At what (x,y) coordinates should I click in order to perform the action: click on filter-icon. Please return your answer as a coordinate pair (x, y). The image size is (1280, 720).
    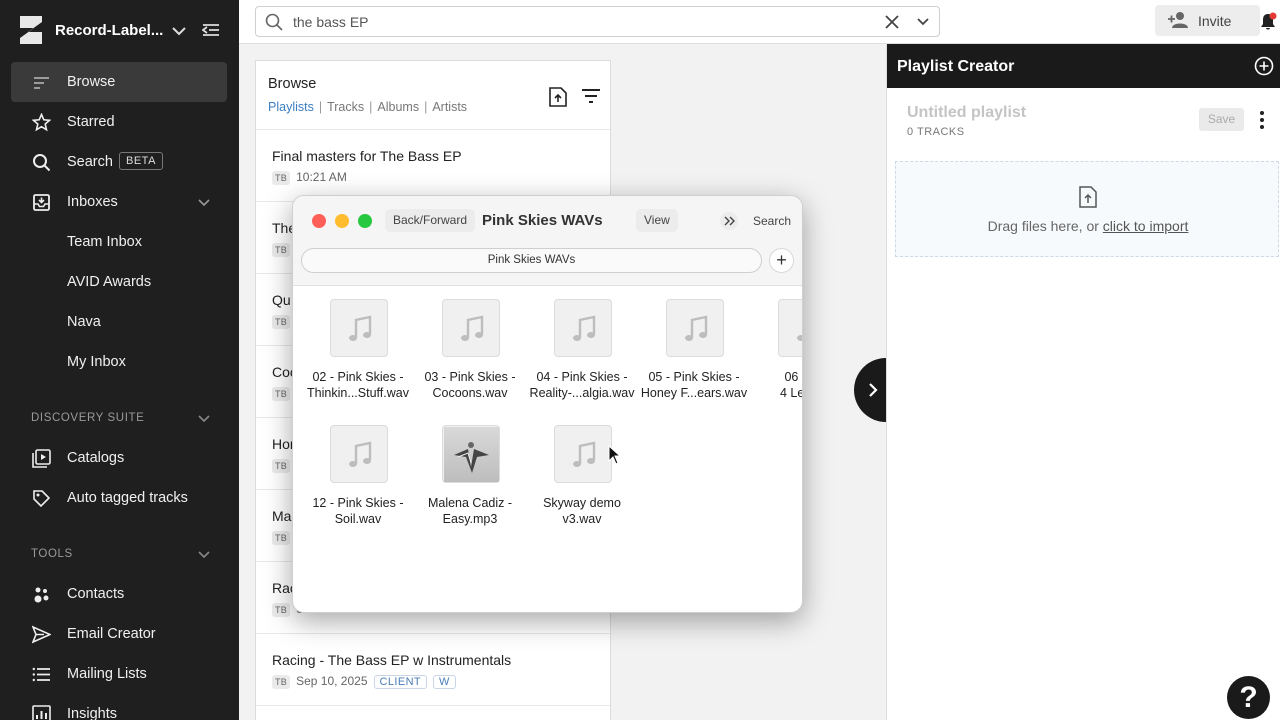
    Looking at the image, I should click on (591, 96).